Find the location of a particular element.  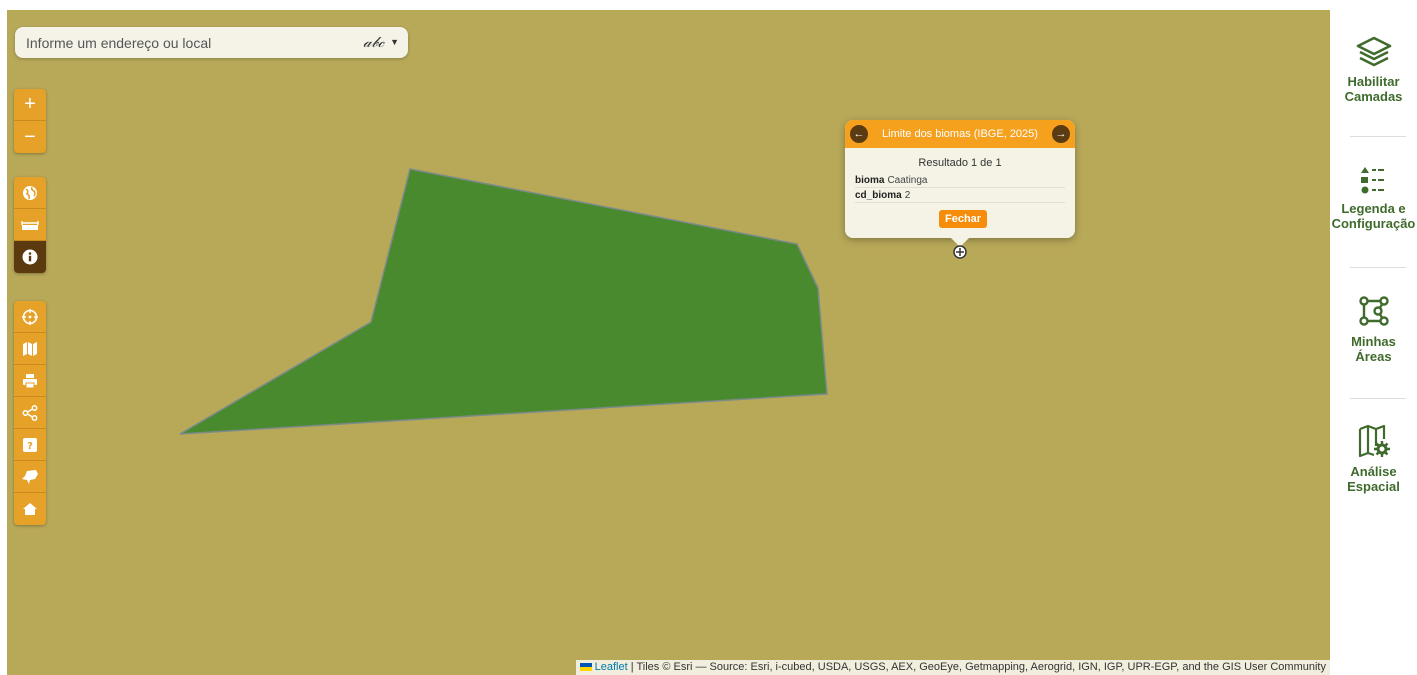

region-icon is located at coordinates (30, 476).